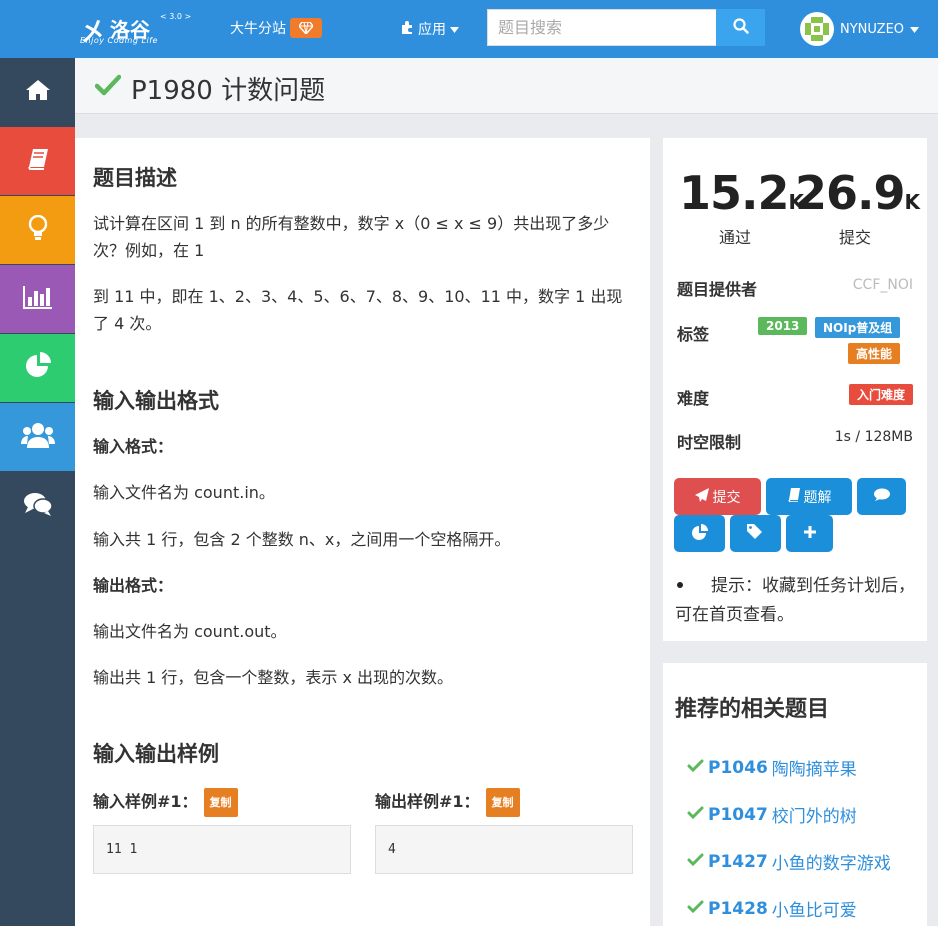 This screenshot has width=938, height=926. I want to click on tags-button, so click(755, 533).